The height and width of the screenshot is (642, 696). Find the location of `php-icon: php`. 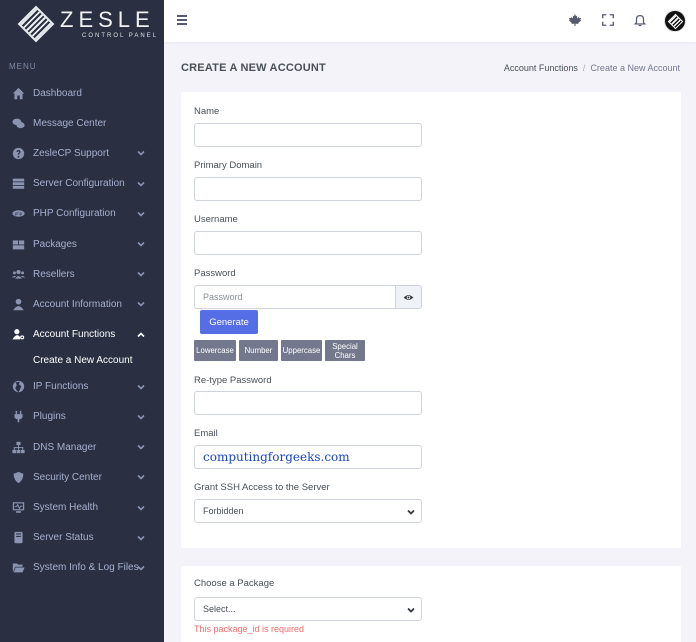

php-icon: php is located at coordinates (18, 214).